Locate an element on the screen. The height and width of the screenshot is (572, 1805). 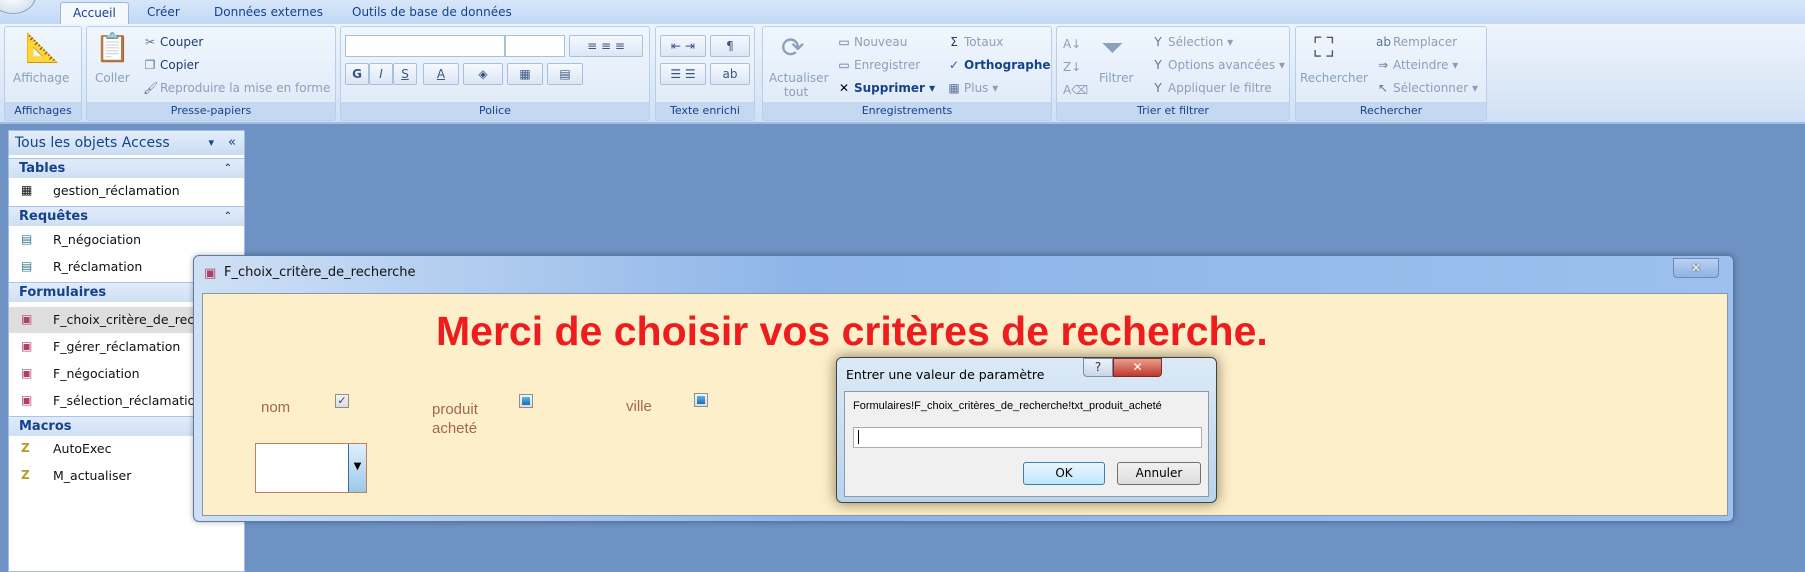
copy-icon: ❐ is located at coordinates (150, 65).